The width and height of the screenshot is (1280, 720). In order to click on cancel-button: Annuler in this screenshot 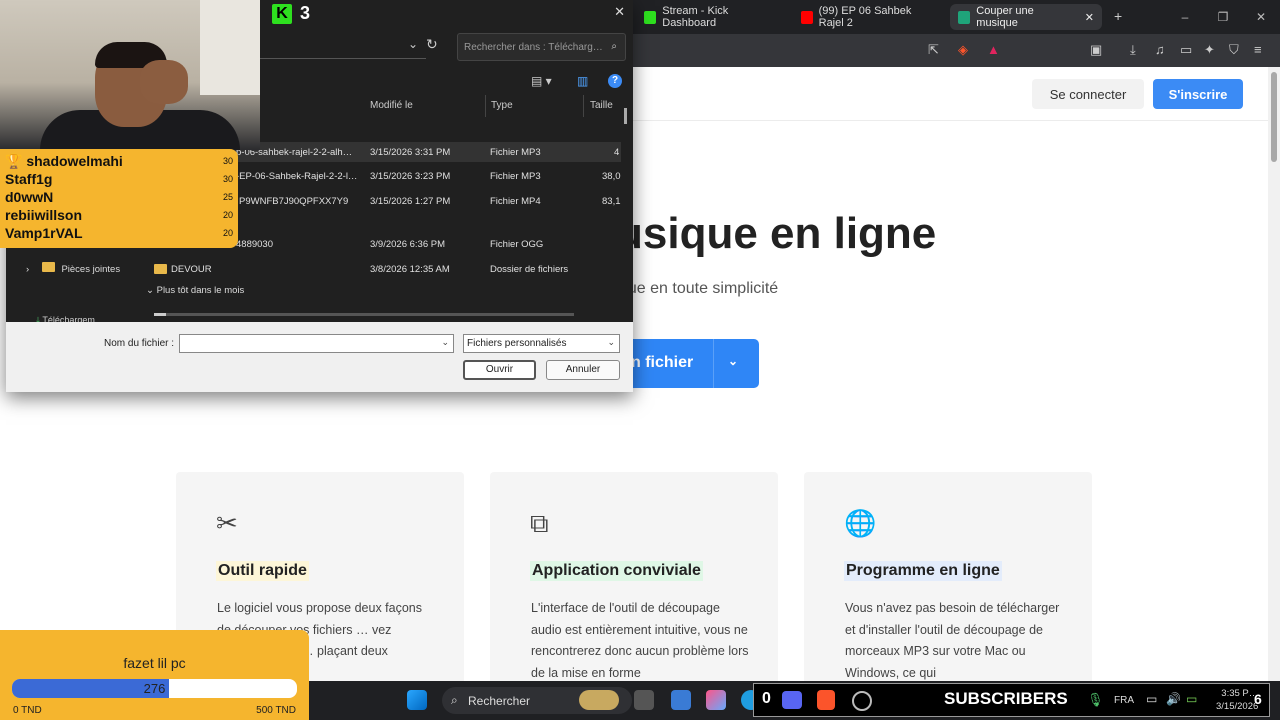, I will do `click(583, 370)`.